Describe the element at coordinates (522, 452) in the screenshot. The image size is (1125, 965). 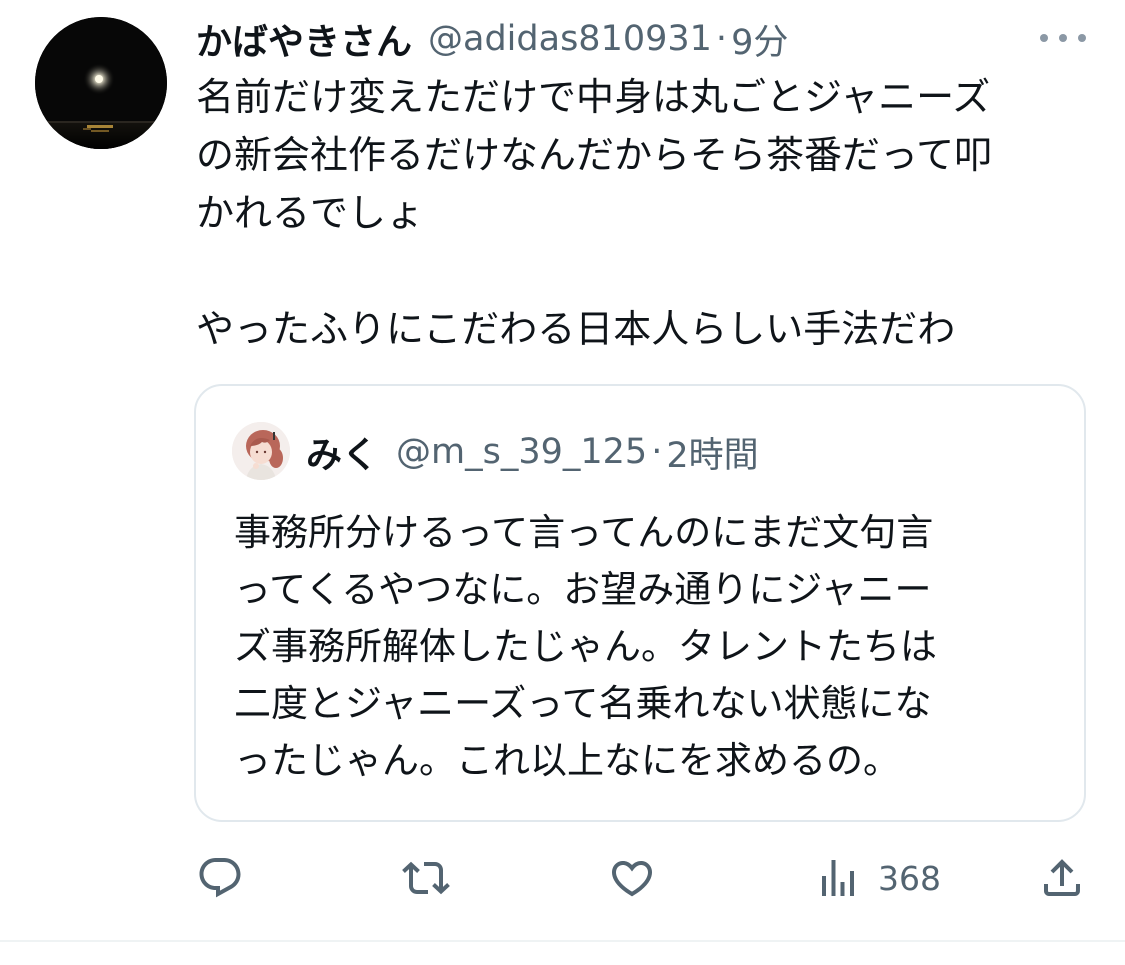
I see `quoted-author-handle: @m_s_39_125` at that location.